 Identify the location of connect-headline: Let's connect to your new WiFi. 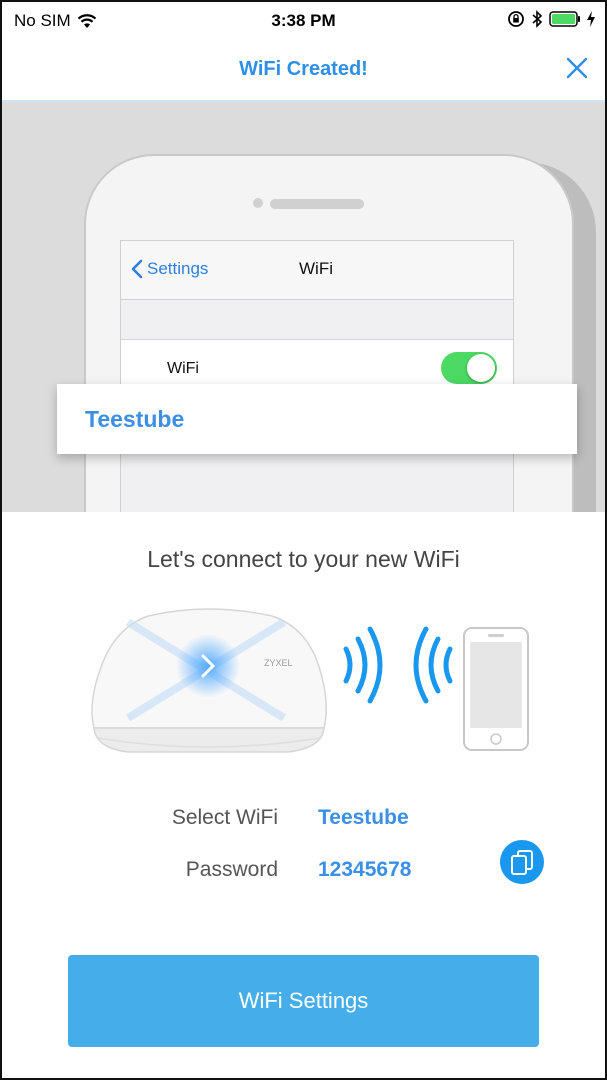
(303, 559).